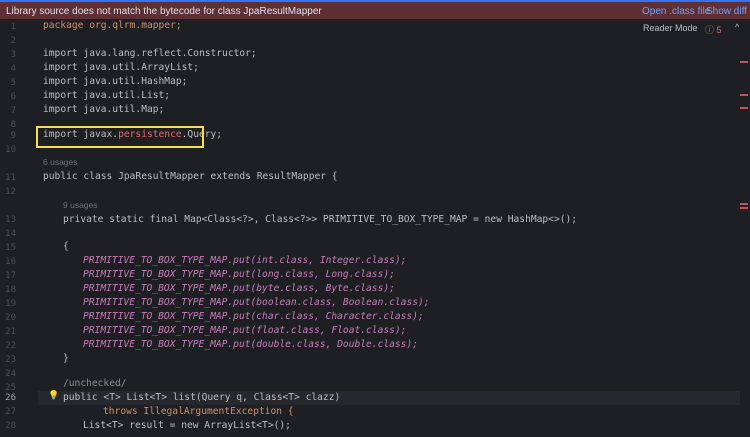 The height and width of the screenshot is (437, 750). I want to click on editor-scrollbar, so click(745, 228).